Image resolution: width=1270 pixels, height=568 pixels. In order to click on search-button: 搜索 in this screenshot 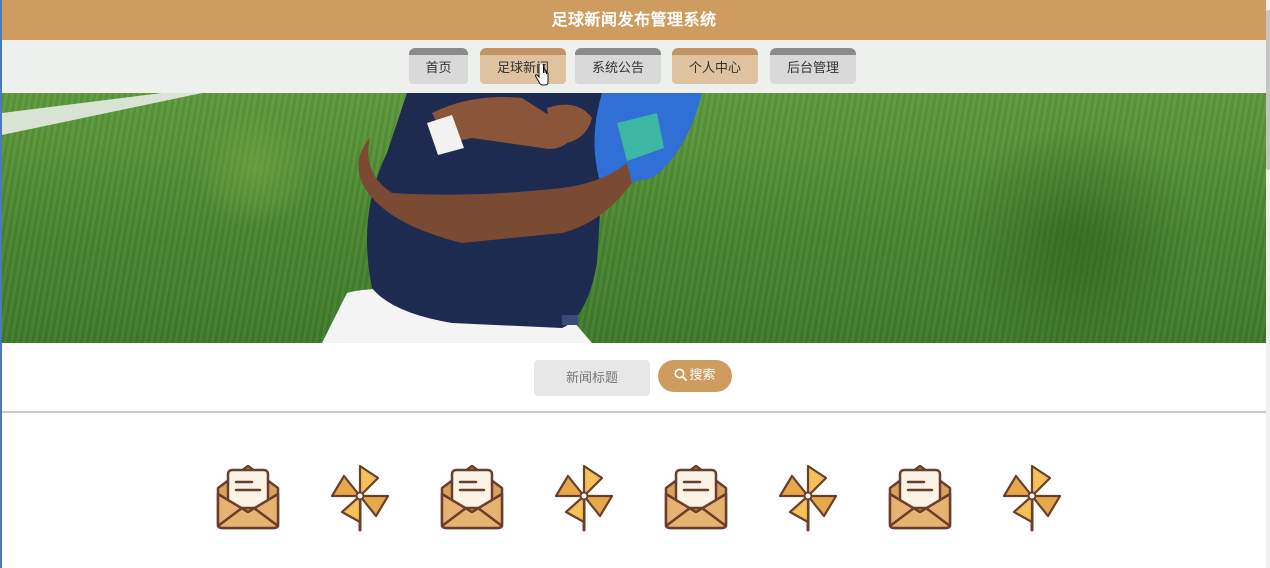, I will do `click(695, 376)`.